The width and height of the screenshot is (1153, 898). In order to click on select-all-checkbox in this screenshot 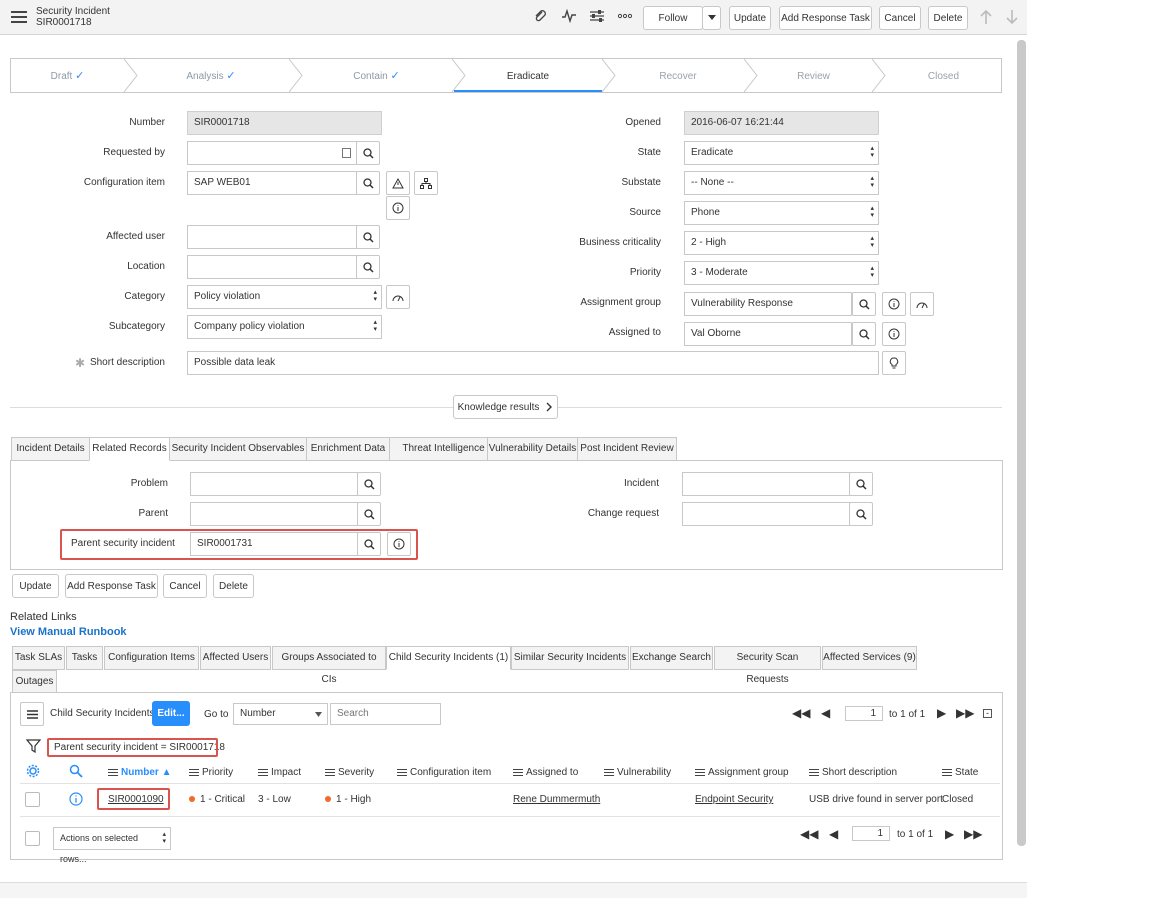, I will do `click(32, 838)`.